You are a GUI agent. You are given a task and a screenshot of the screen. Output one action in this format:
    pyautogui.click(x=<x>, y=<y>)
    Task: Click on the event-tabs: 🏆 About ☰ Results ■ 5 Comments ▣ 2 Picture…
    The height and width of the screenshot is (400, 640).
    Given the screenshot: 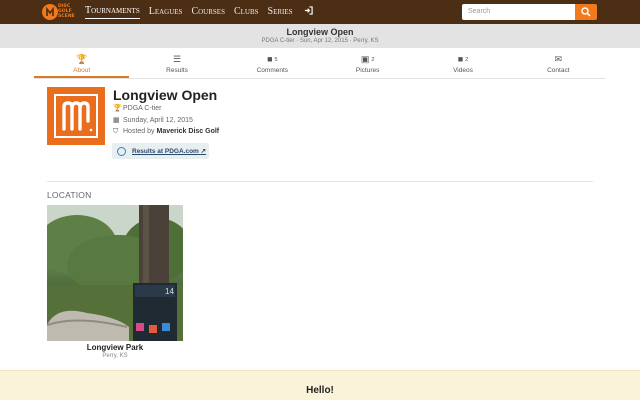 What is the action you would take?
    pyautogui.click(x=320, y=63)
    